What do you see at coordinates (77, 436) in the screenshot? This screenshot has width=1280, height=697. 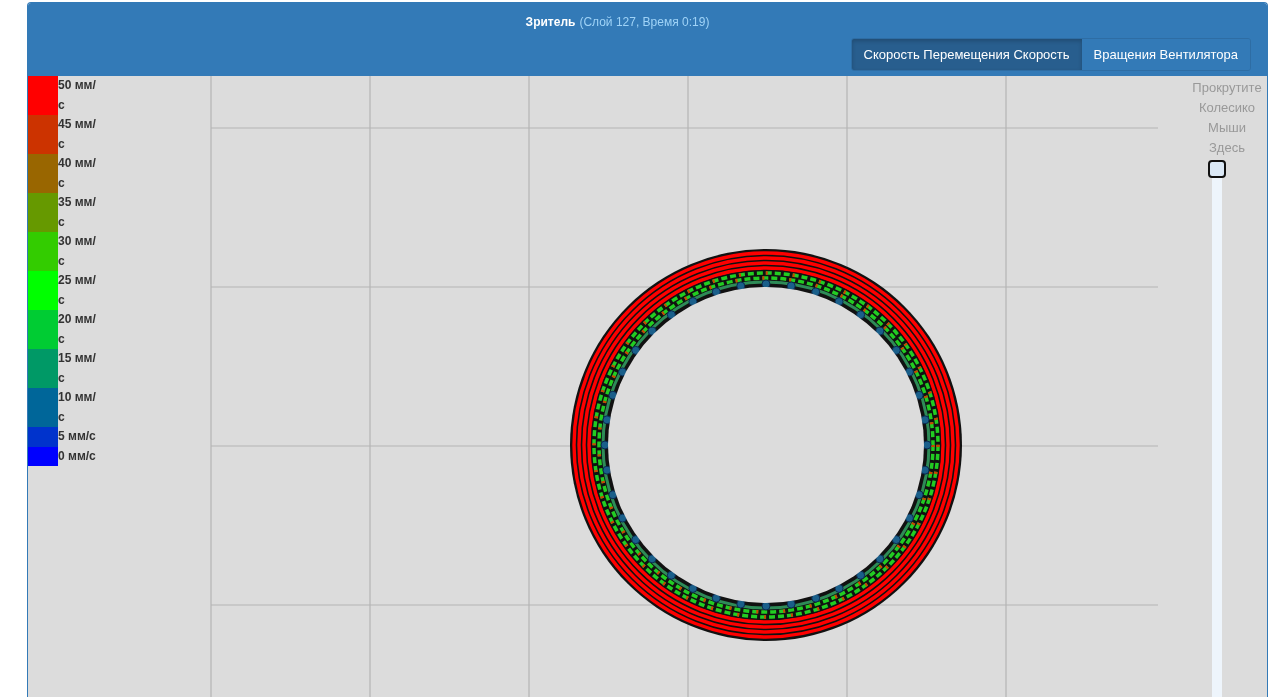 I see `legend-label: 5 мм/с` at bounding box center [77, 436].